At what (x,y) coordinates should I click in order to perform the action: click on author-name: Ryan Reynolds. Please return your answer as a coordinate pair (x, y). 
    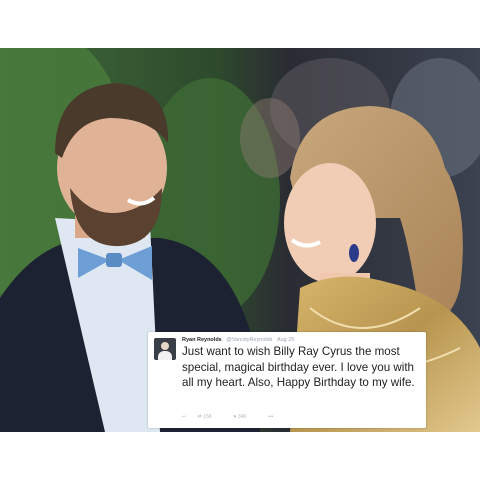
    Looking at the image, I should click on (202, 340).